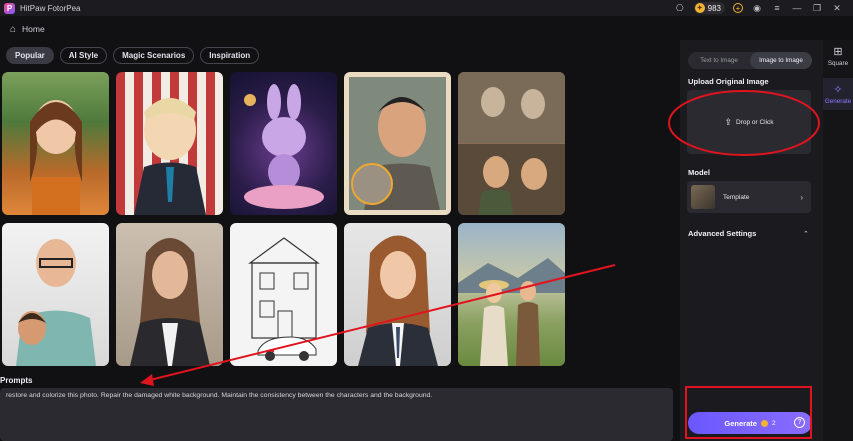  What do you see at coordinates (838, 63) in the screenshot?
I see `rail-label: Square` at bounding box center [838, 63].